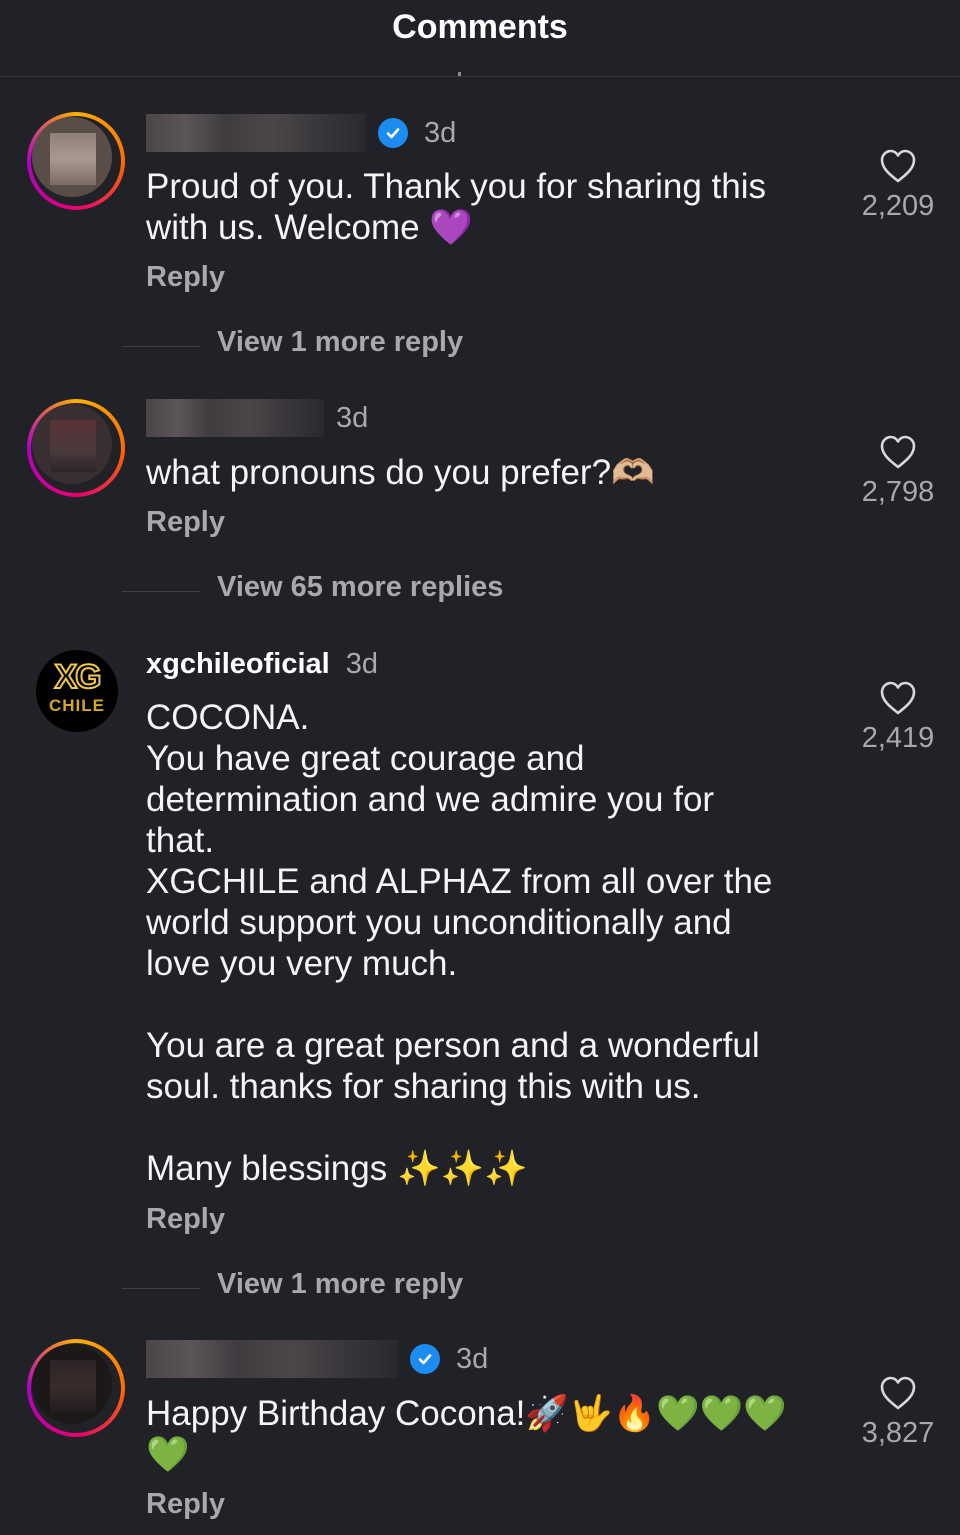 The image size is (960, 1535). Describe the element at coordinates (898, 1433) in the screenshot. I see `like-count: 3,827` at that location.